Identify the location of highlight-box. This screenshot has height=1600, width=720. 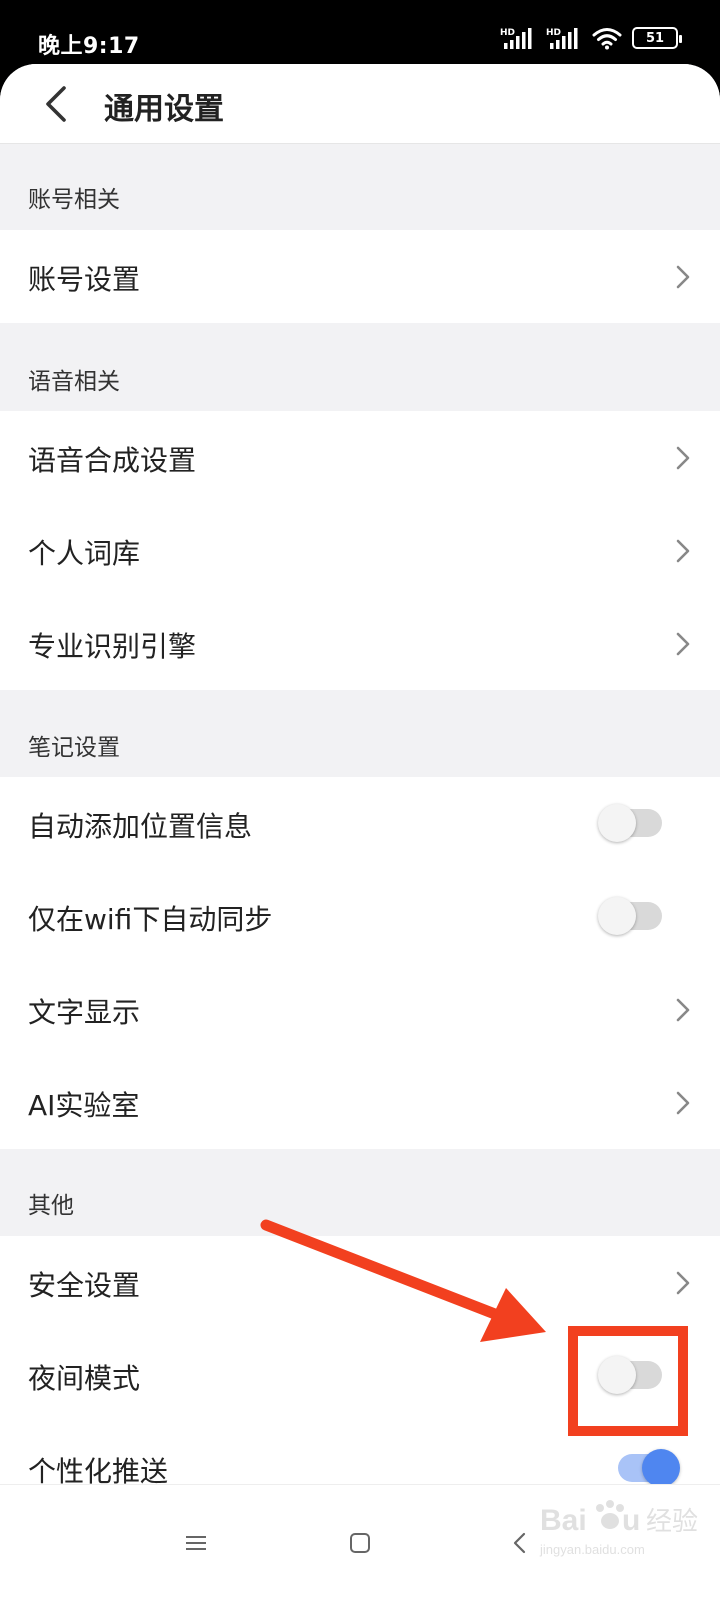
(628, 1381).